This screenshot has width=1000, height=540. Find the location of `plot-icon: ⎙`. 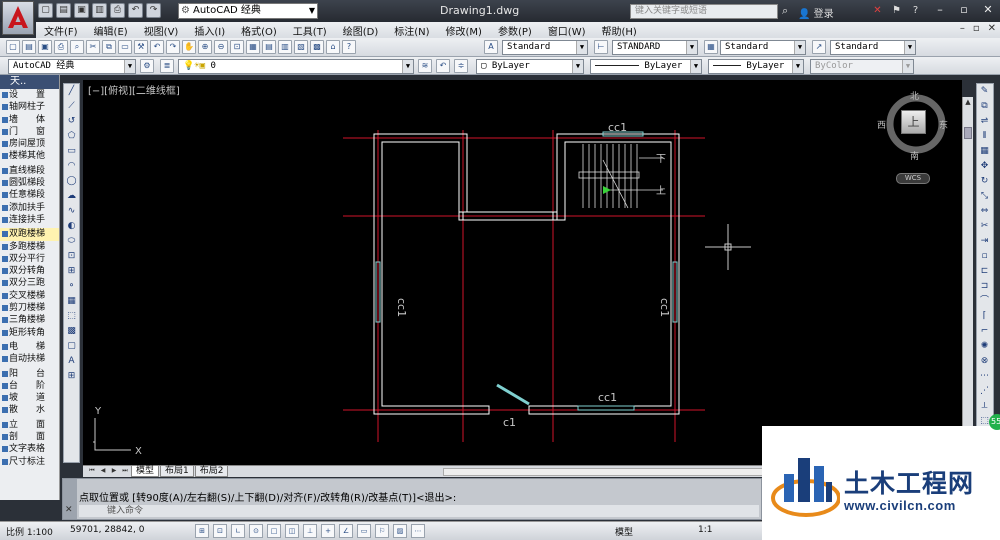

plot-icon: ⎙ is located at coordinates (61, 47).